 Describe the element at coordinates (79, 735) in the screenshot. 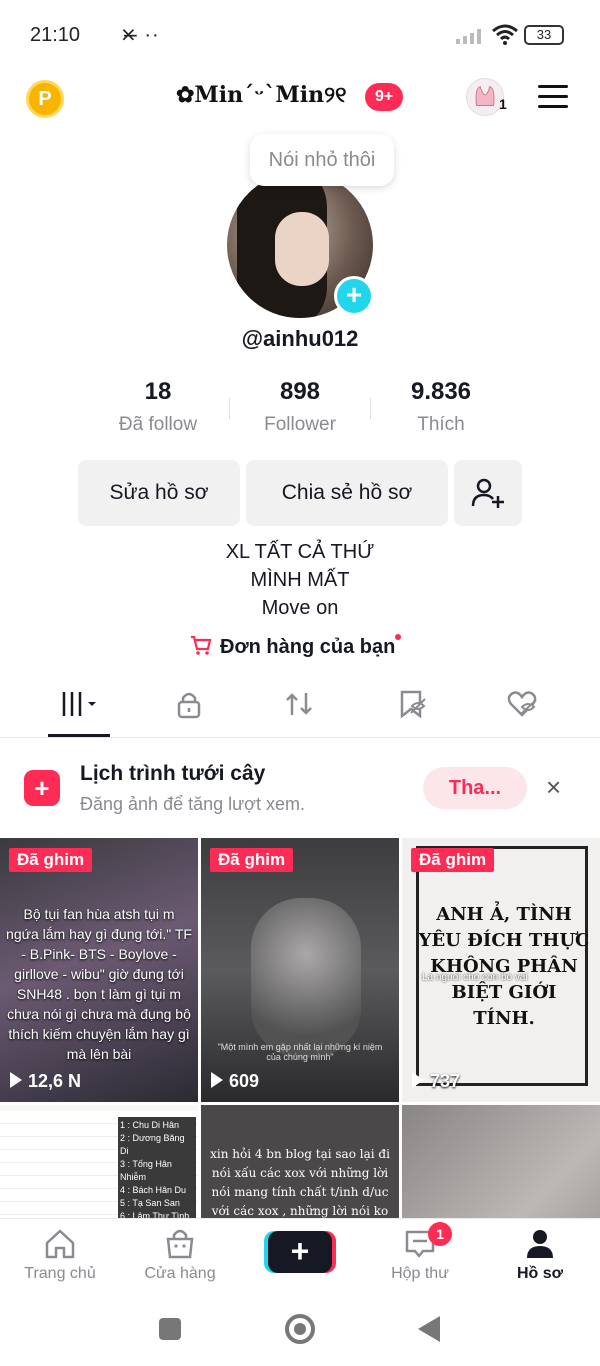

I see `active-tab-indicator` at that location.